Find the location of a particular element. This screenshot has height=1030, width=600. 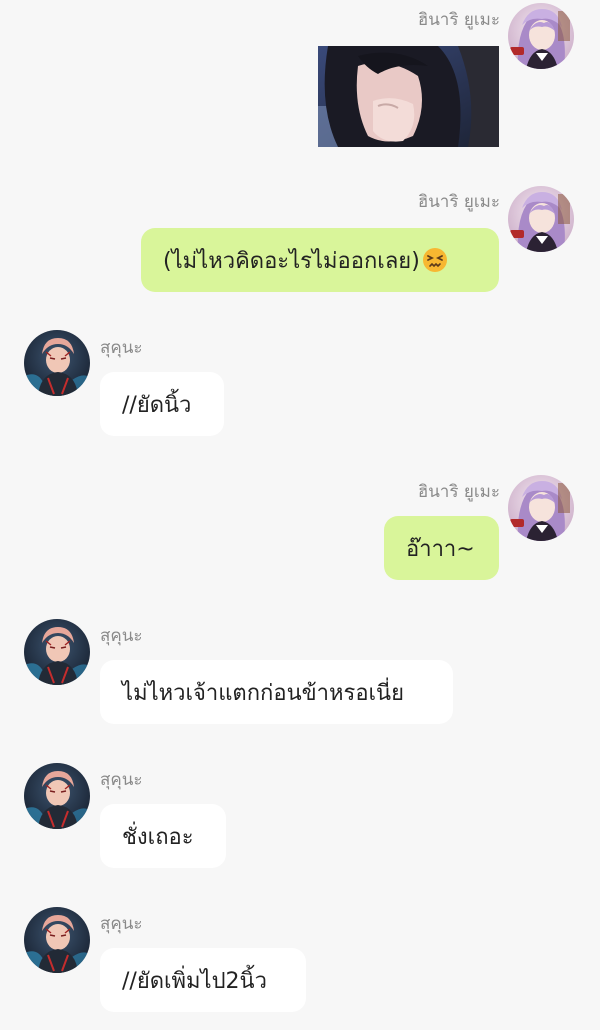

message-bubble: อ๊าาา~ is located at coordinates (441, 548).